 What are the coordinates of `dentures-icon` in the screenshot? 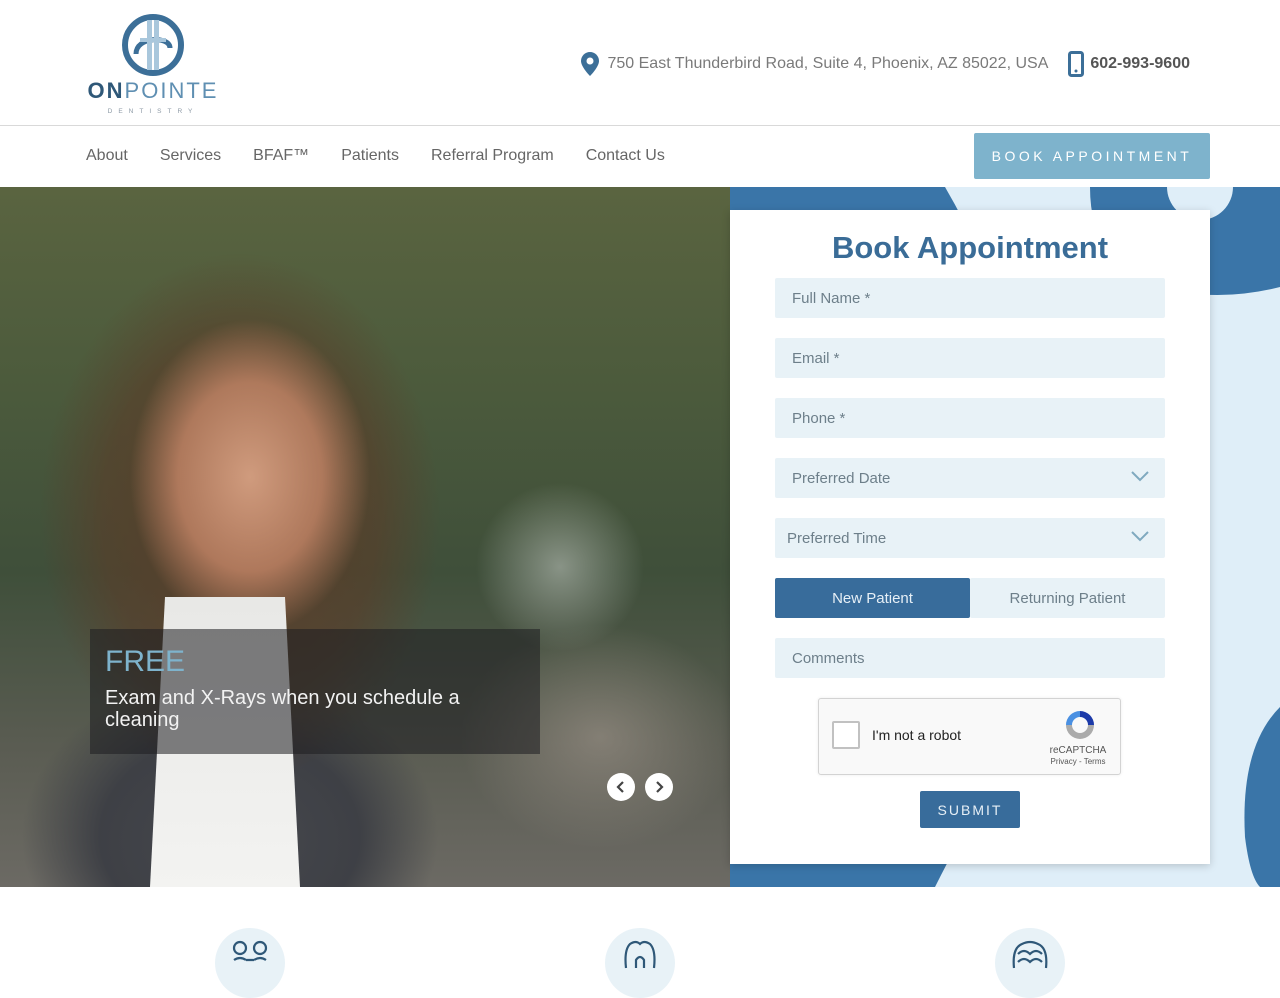 It's located at (1030, 954).